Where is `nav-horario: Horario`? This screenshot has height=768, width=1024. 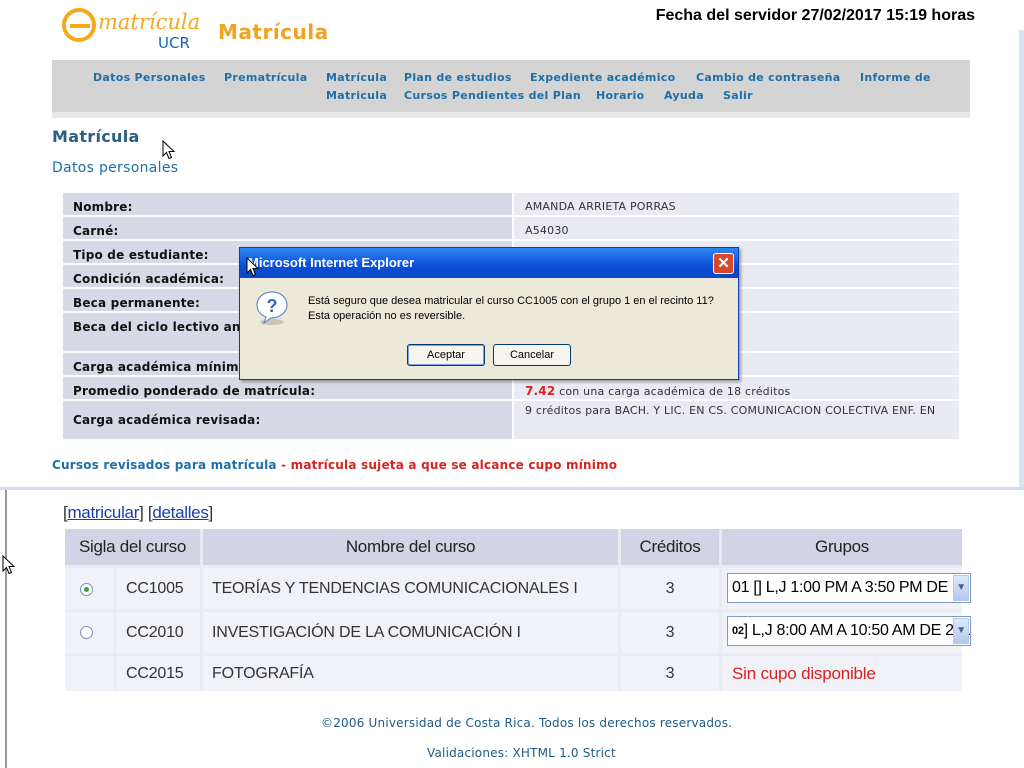
nav-horario: Horario is located at coordinates (620, 95).